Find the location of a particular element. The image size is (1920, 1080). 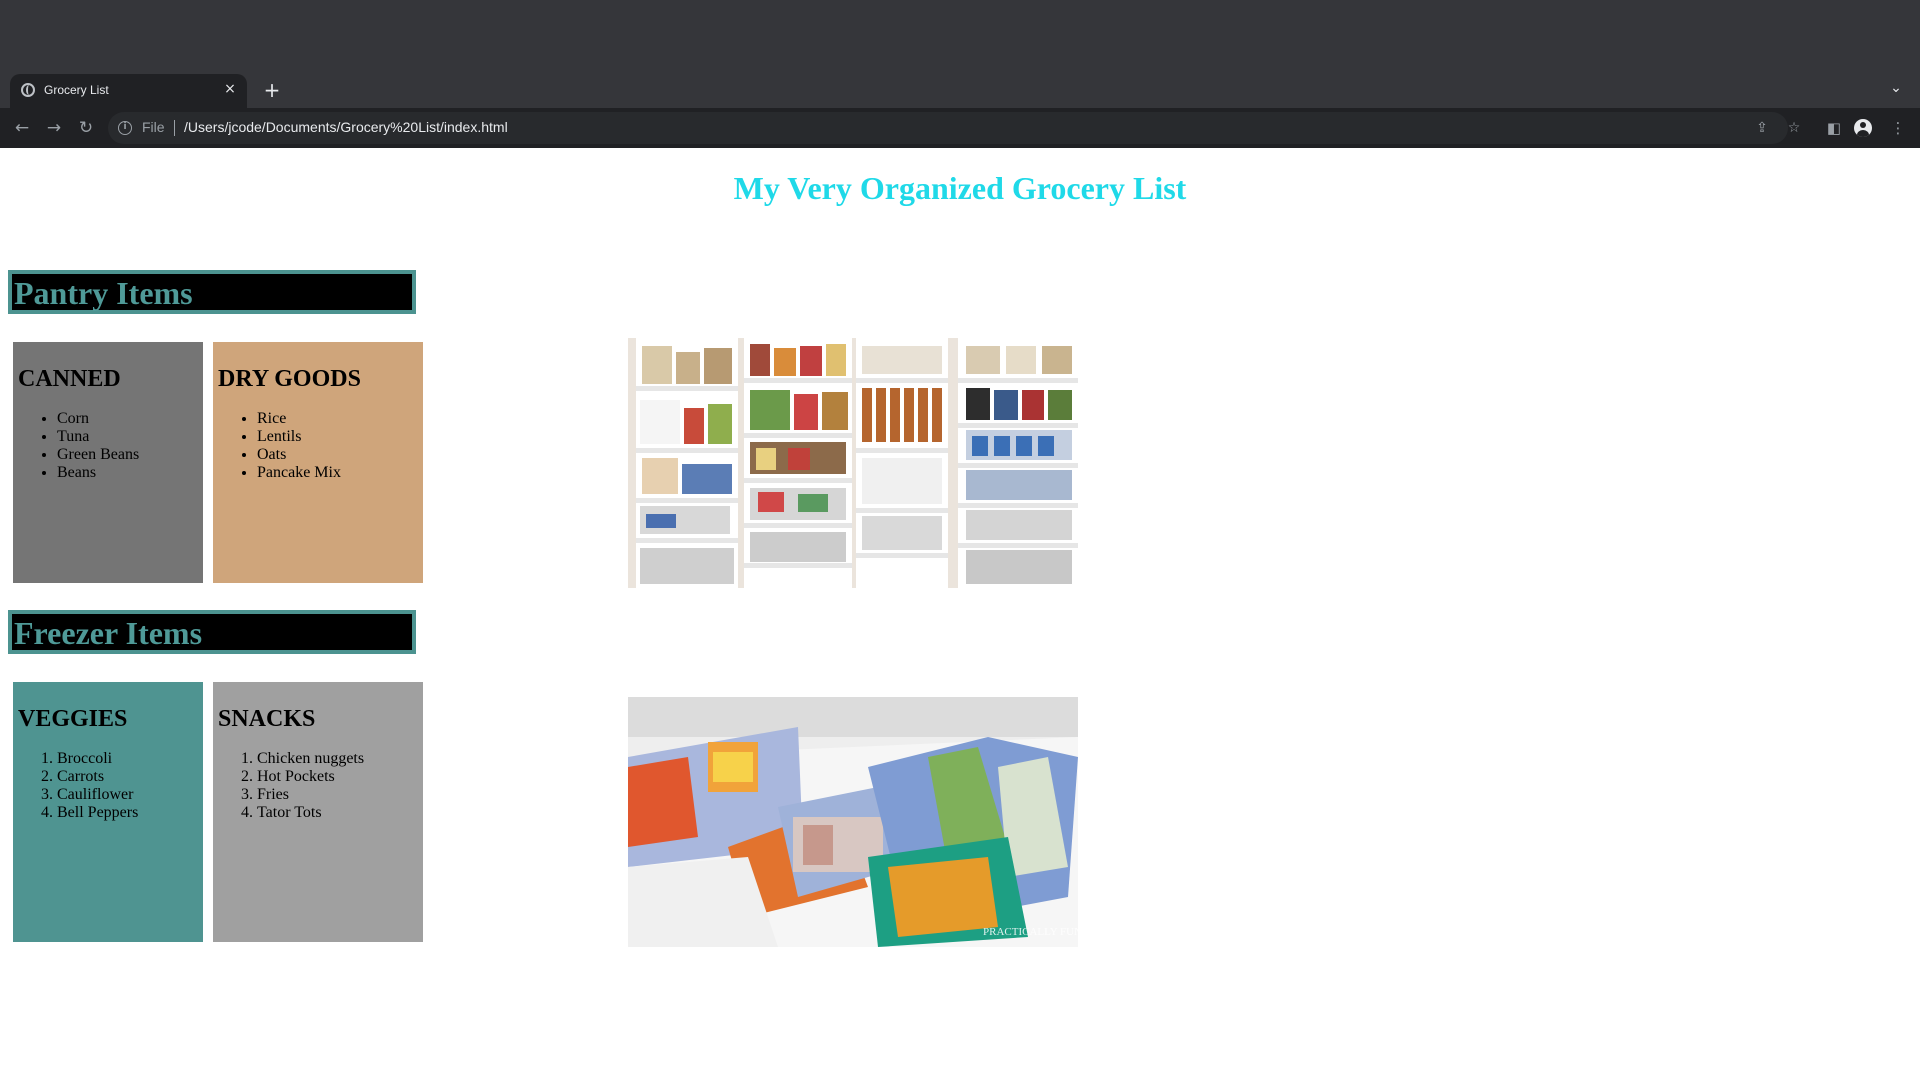

profile-avatar-icon is located at coordinates (1863, 128).